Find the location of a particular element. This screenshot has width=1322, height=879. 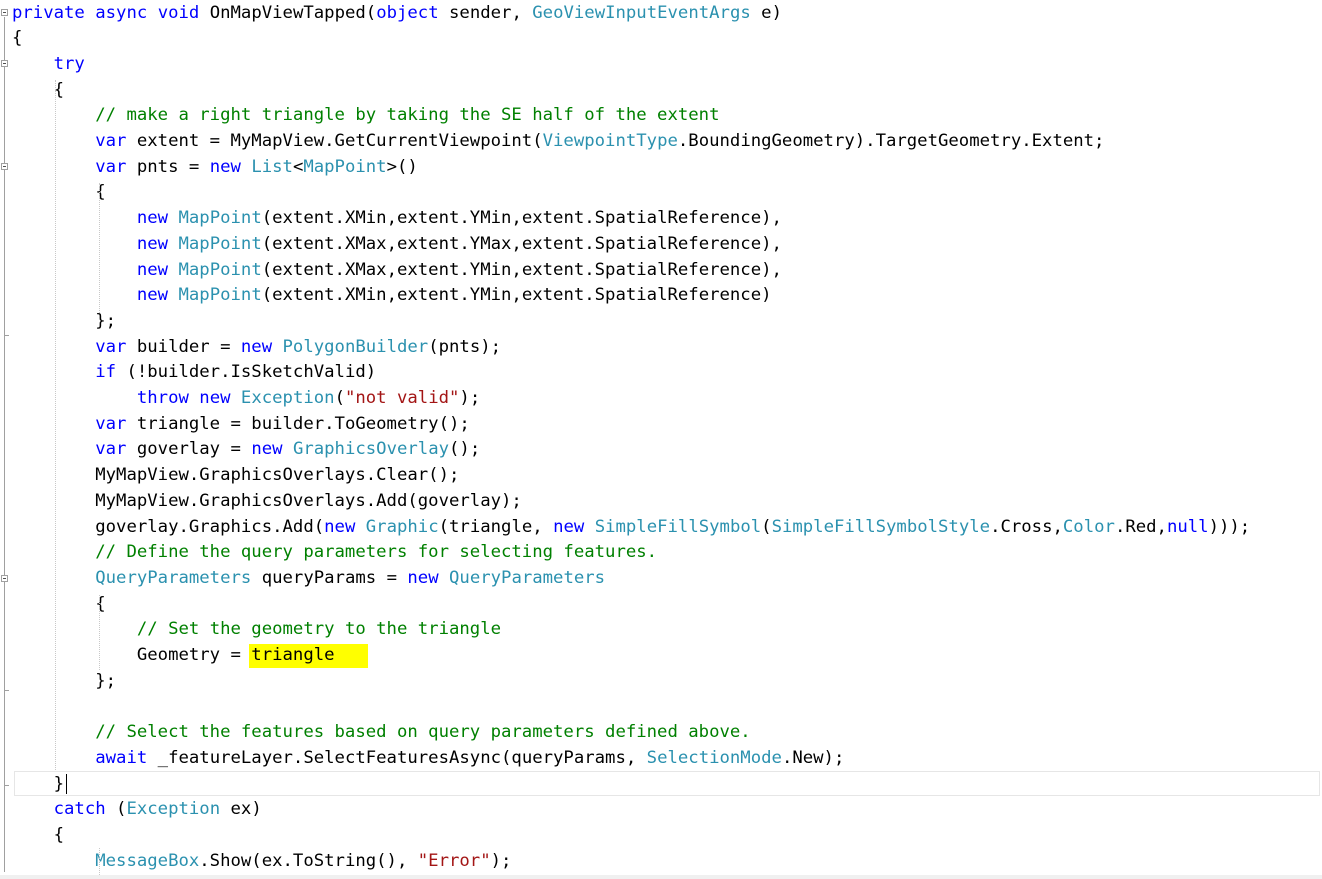

code-token: SimpleFillSymbolStyle is located at coordinates (881, 526).